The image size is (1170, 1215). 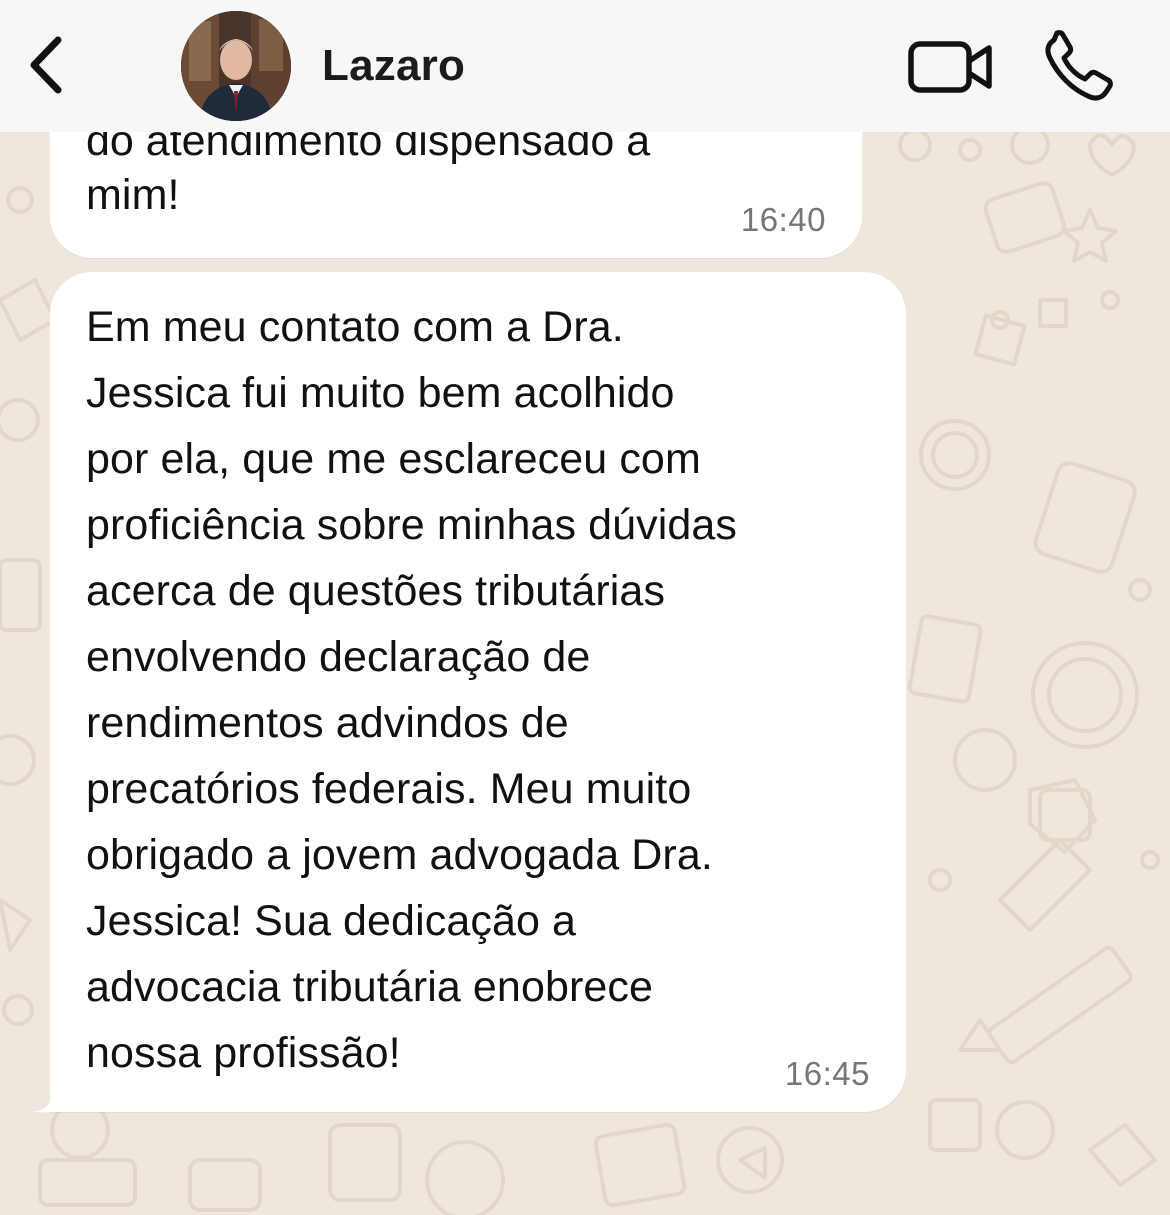 I want to click on video-call-button, so click(x=950, y=67).